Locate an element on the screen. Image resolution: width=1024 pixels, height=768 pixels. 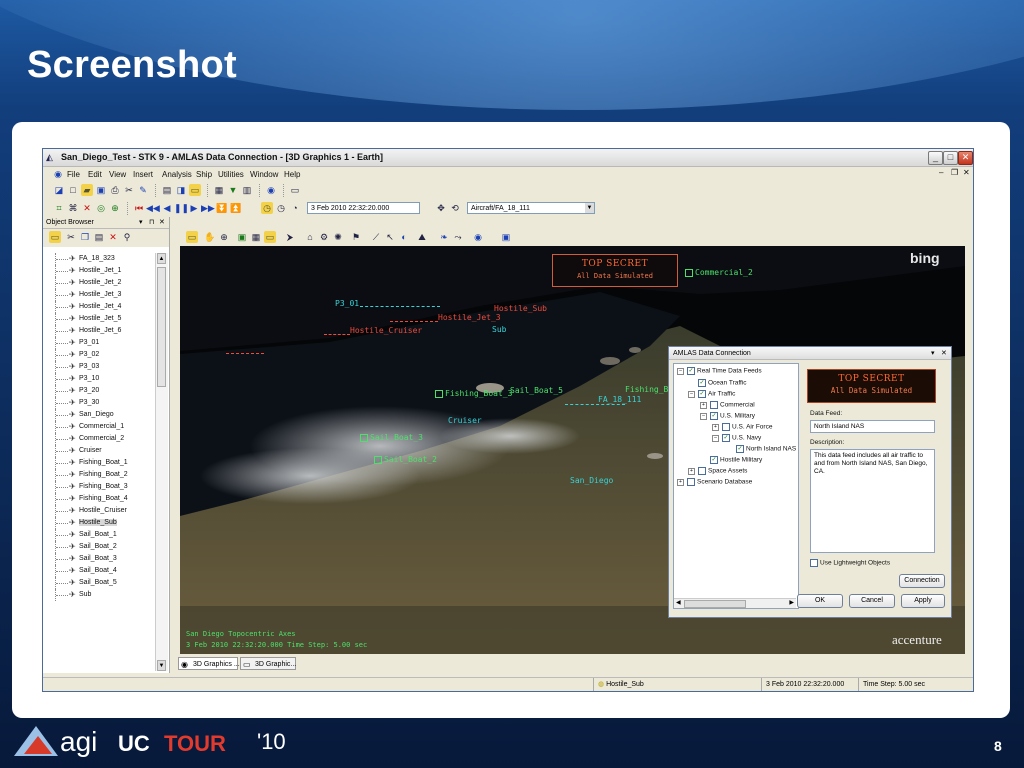
faster-icon: ⏫ is located at coordinates (236, 208).